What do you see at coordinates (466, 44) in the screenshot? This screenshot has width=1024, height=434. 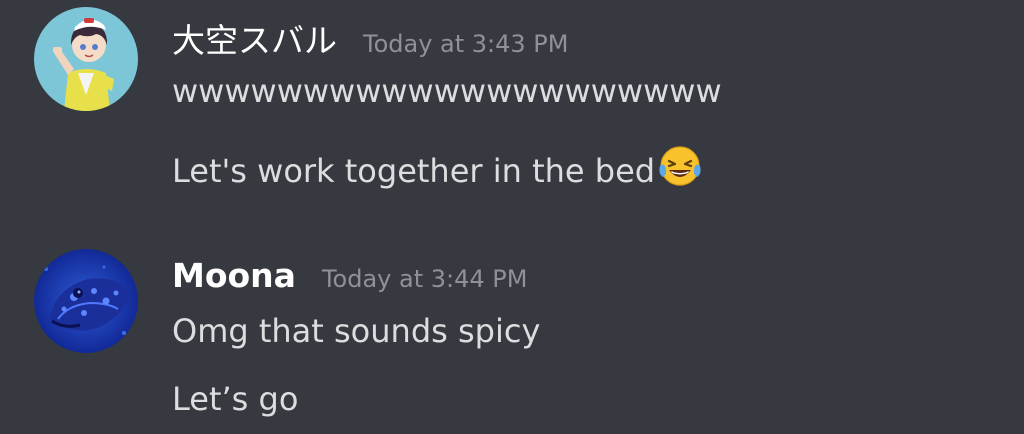 I see `timestamp: Today at 3:43 PM` at bounding box center [466, 44].